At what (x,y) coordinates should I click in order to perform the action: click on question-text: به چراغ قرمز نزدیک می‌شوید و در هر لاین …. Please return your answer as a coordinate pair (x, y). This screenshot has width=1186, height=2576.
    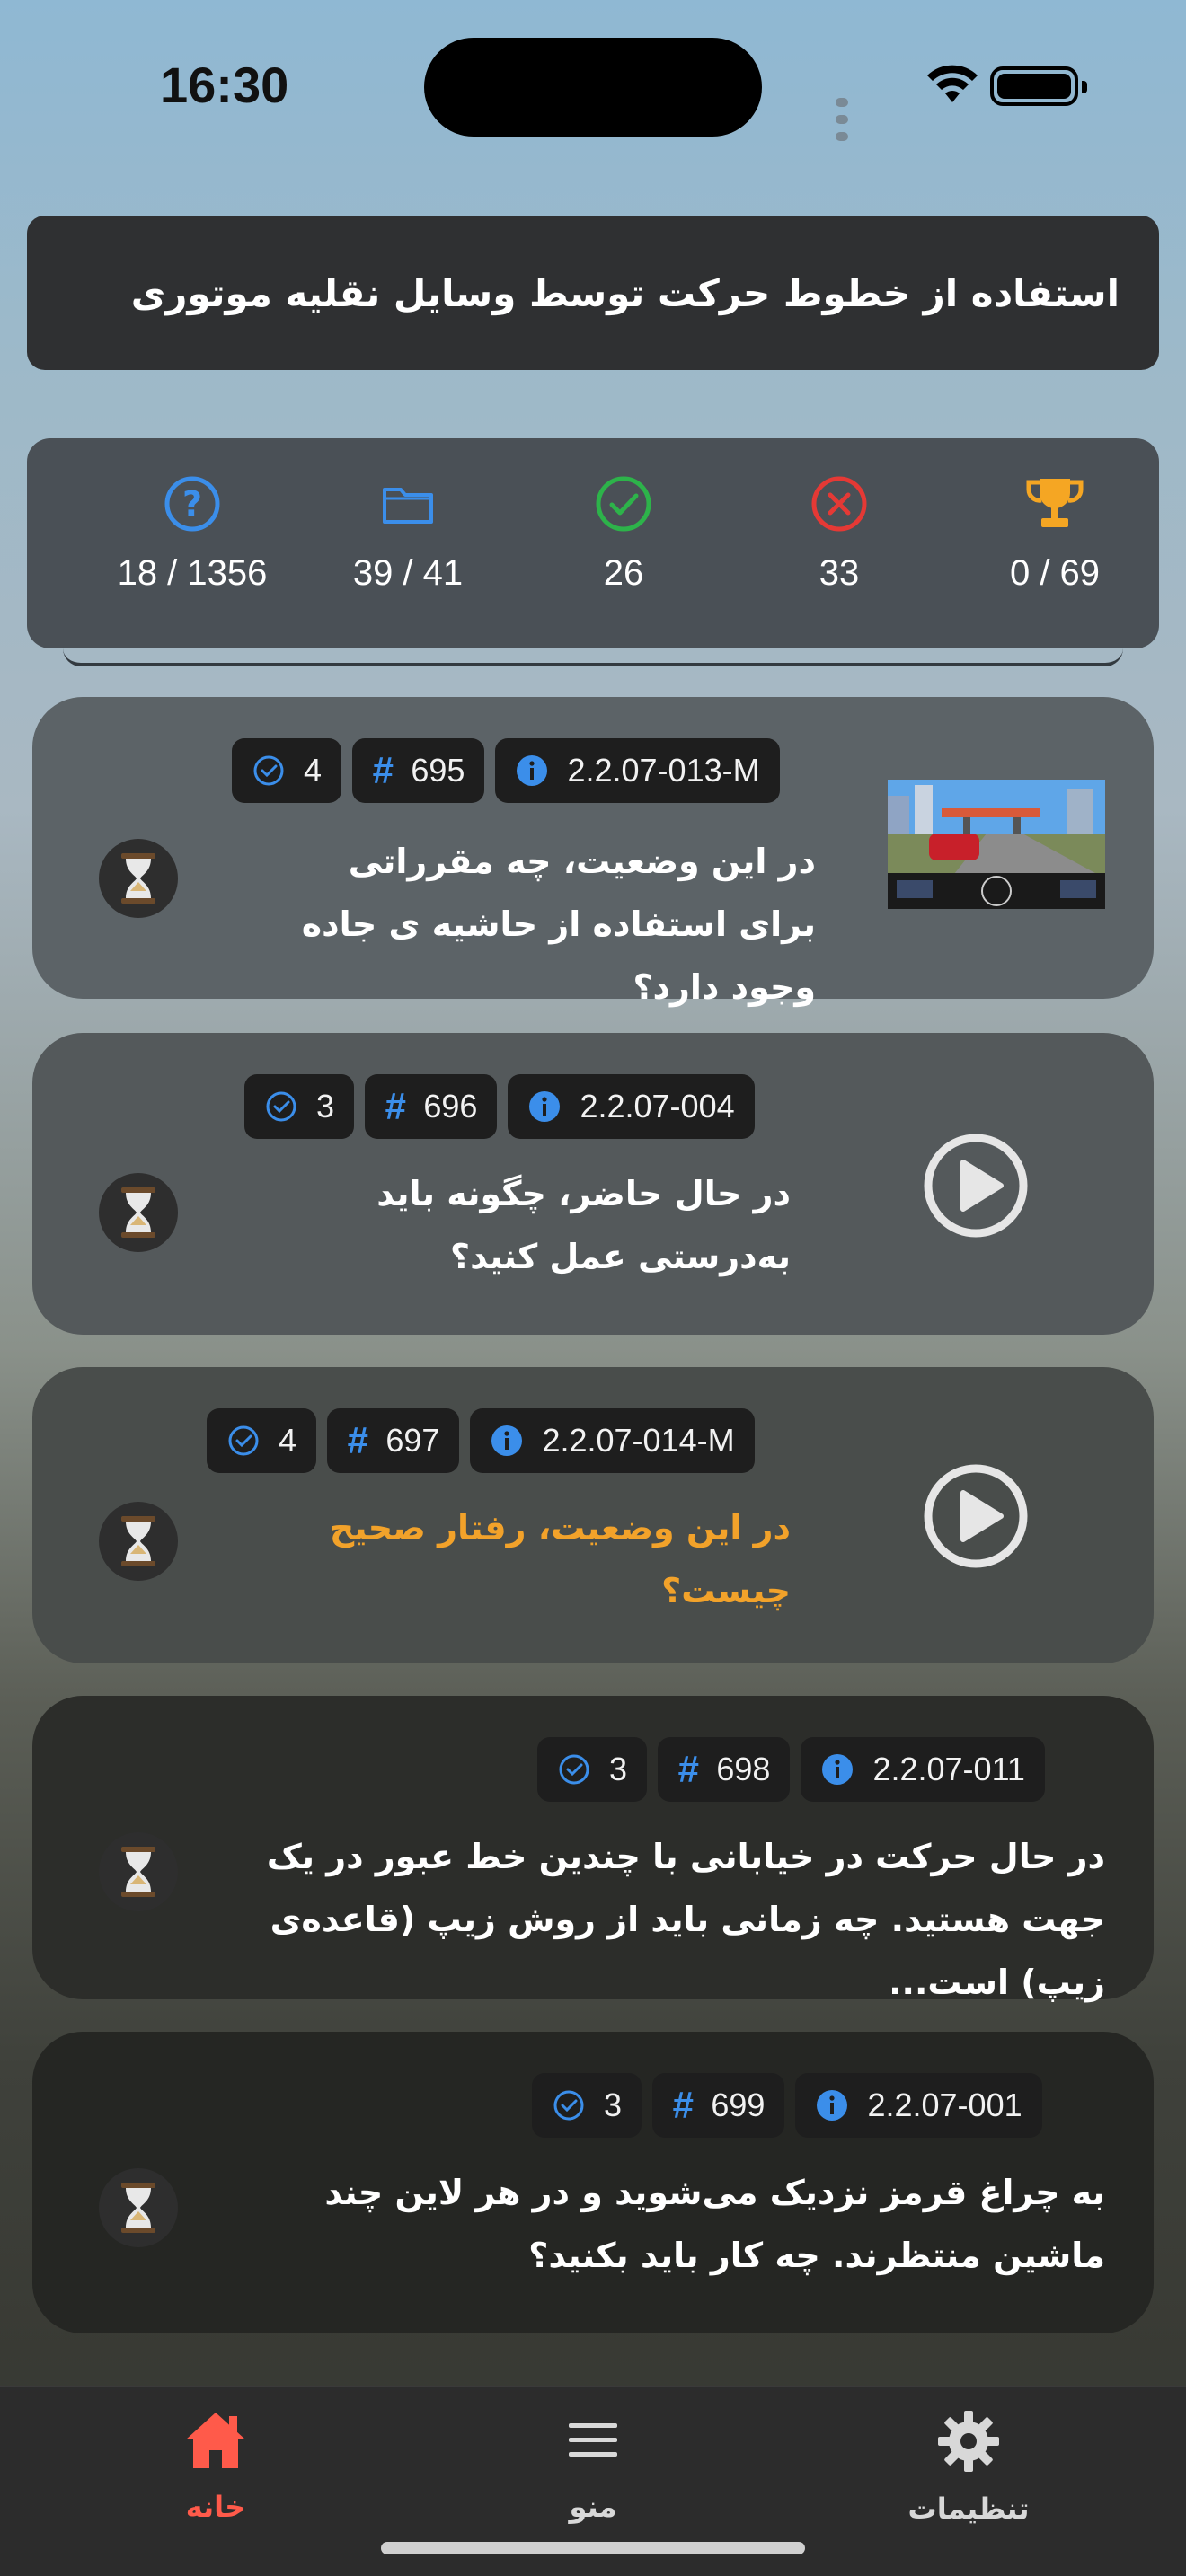
    Looking at the image, I should click on (714, 2224).